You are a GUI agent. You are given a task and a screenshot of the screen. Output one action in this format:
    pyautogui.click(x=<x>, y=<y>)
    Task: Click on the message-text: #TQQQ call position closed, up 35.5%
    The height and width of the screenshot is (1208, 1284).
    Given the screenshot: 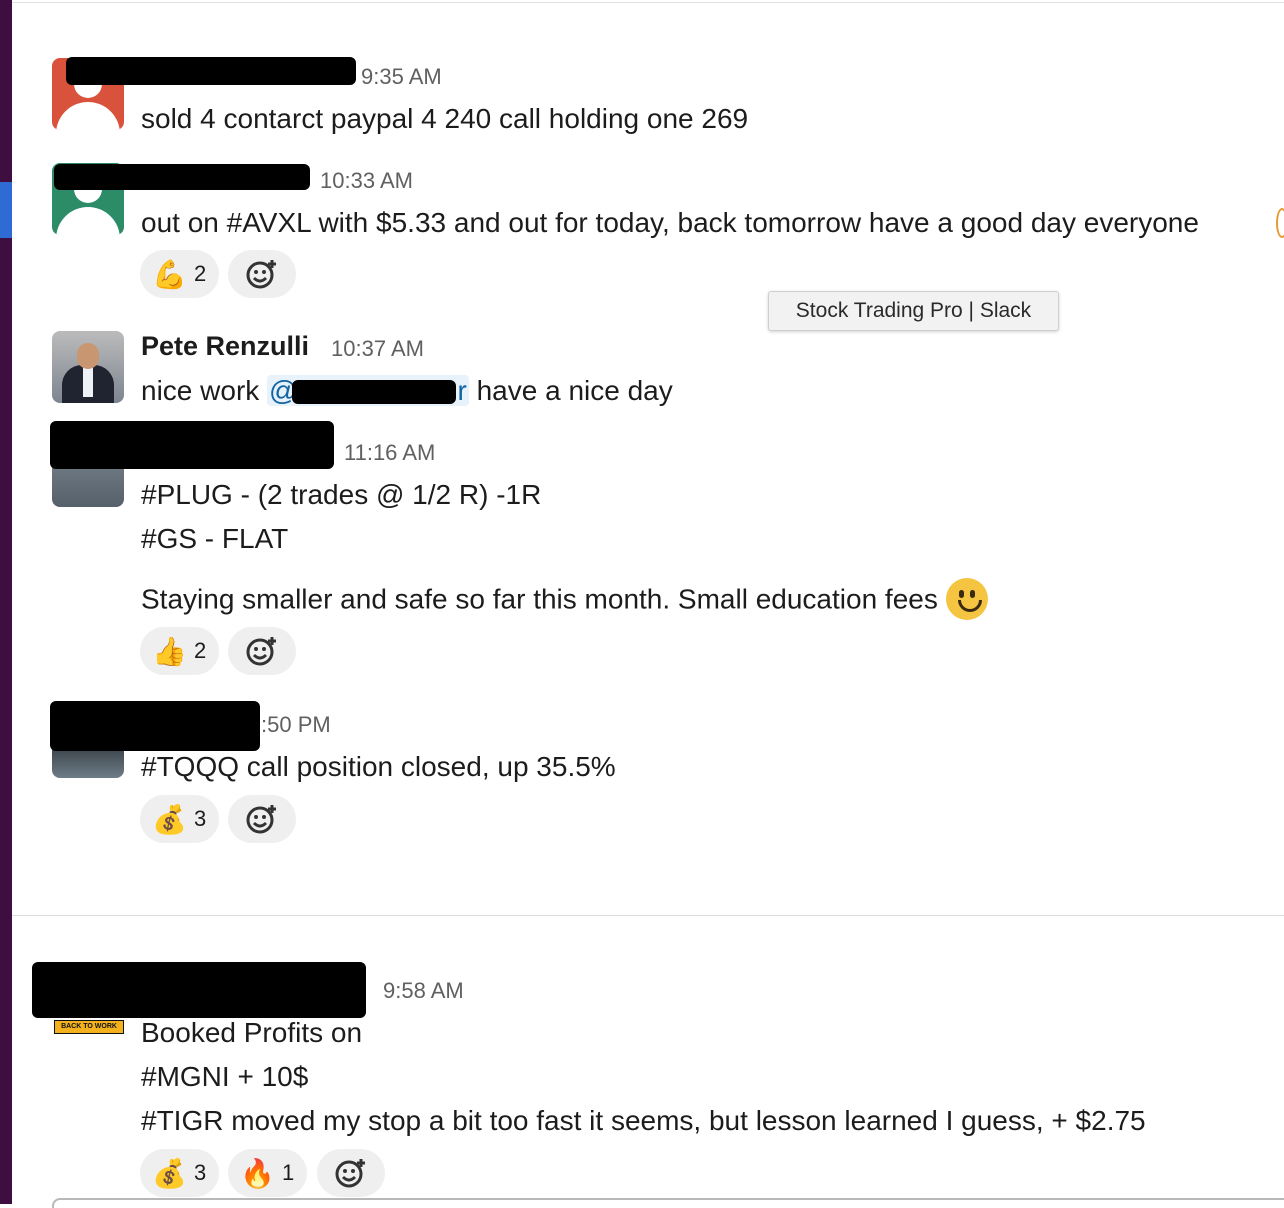 What is the action you would take?
    pyautogui.click(x=378, y=766)
    